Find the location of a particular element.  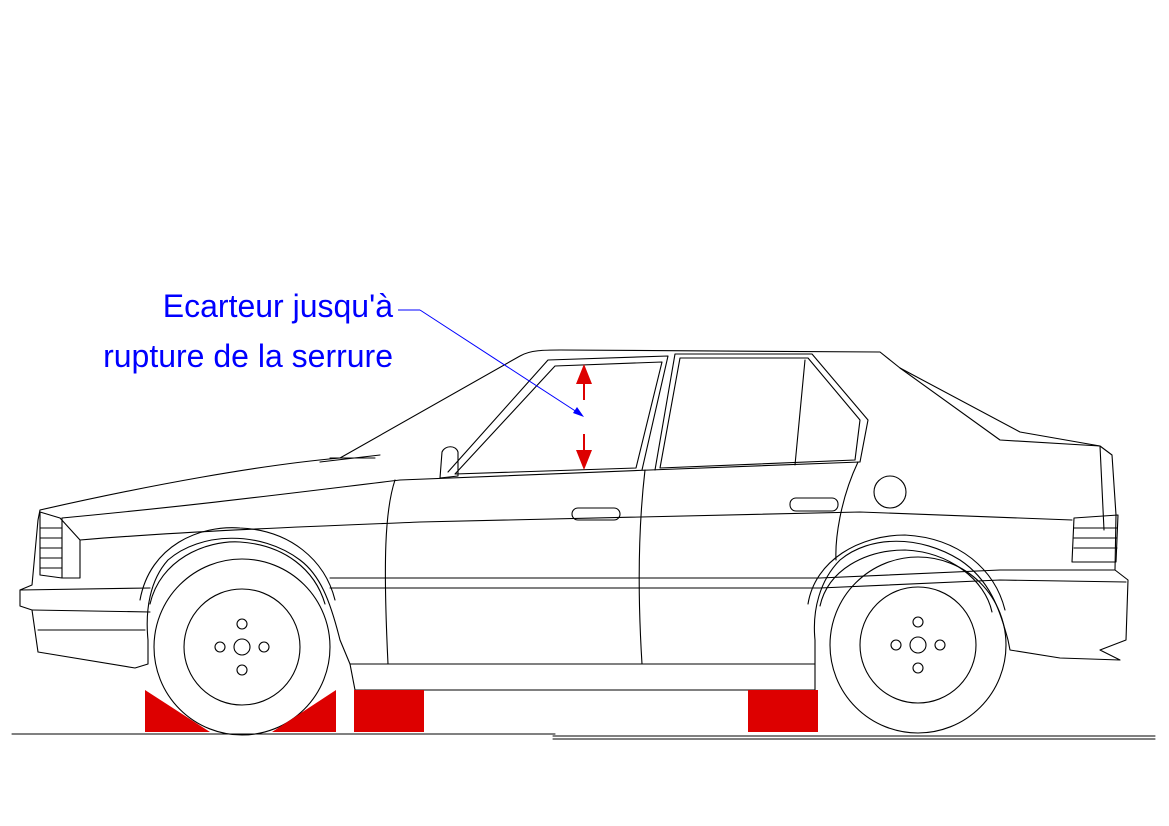

annotation-line-1: Ecarteur jusqu'à is located at coordinates (277, 306).